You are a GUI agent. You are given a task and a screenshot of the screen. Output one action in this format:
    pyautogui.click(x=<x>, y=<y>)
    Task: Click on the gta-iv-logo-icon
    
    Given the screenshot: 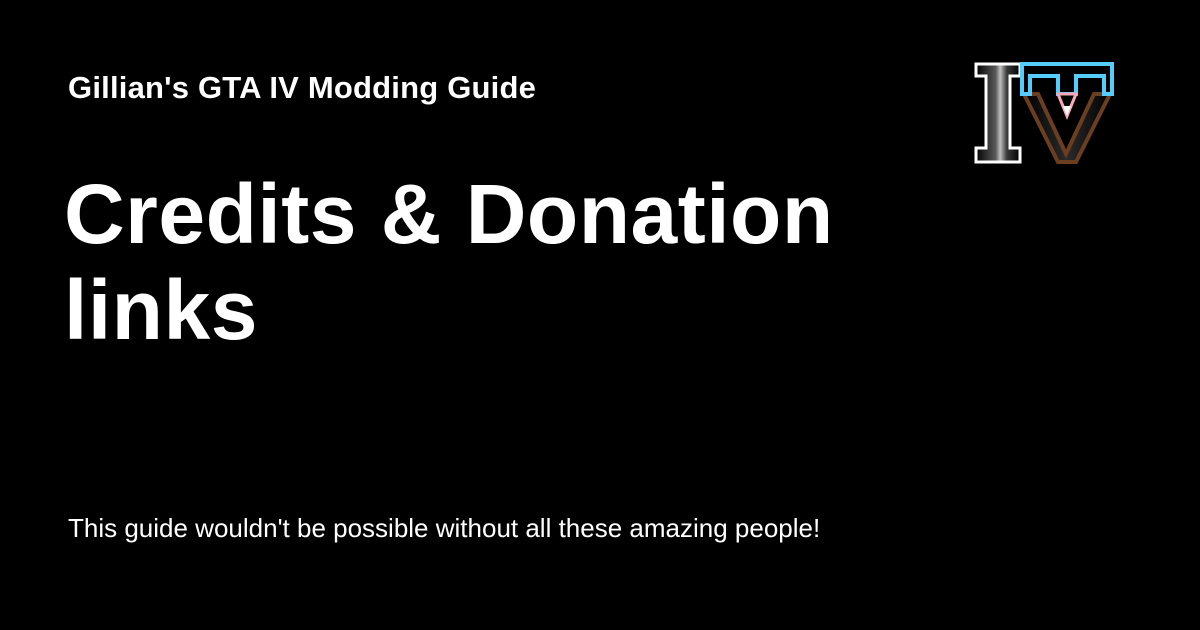 What is the action you would take?
    pyautogui.click(x=1045, y=113)
    